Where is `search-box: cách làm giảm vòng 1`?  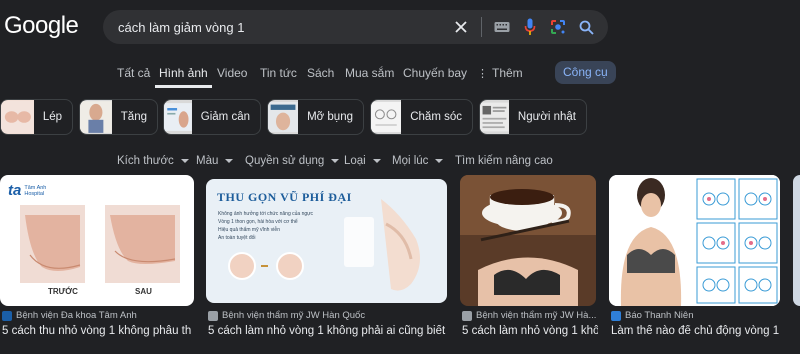 search-box: cách làm giảm vòng 1 is located at coordinates (355, 27).